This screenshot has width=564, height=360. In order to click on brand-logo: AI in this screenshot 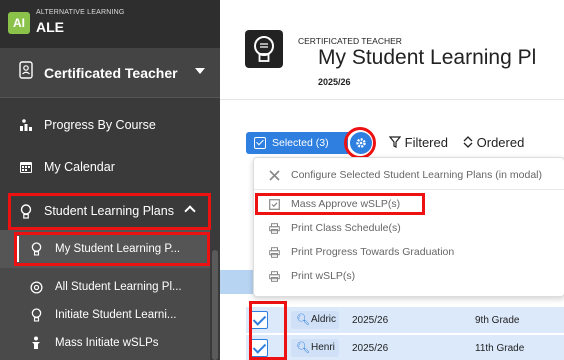, I will do `click(19, 23)`.